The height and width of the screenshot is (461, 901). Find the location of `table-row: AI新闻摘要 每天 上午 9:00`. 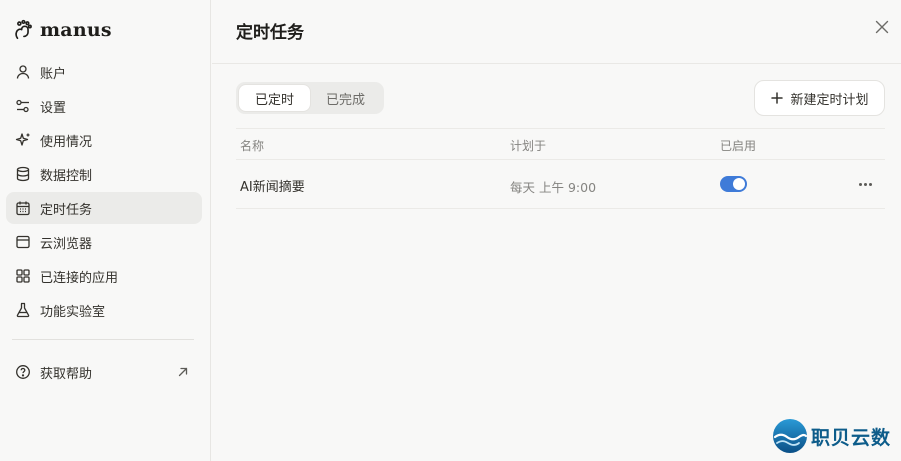

table-row: AI新闻摘要 每天 上午 9:00 is located at coordinates (560, 184).